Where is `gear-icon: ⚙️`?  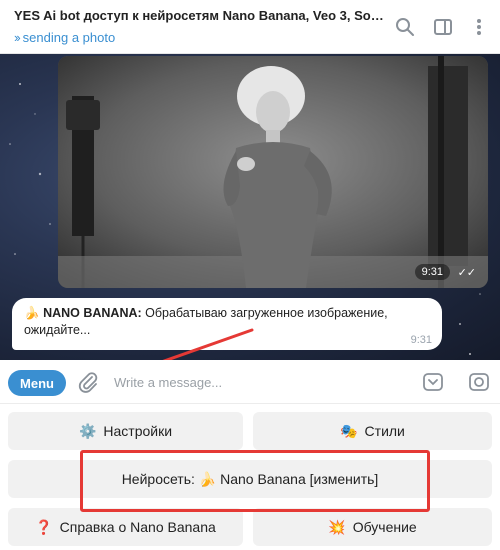 gear-icon: ⚙️ is located at coordinates (87, 430).